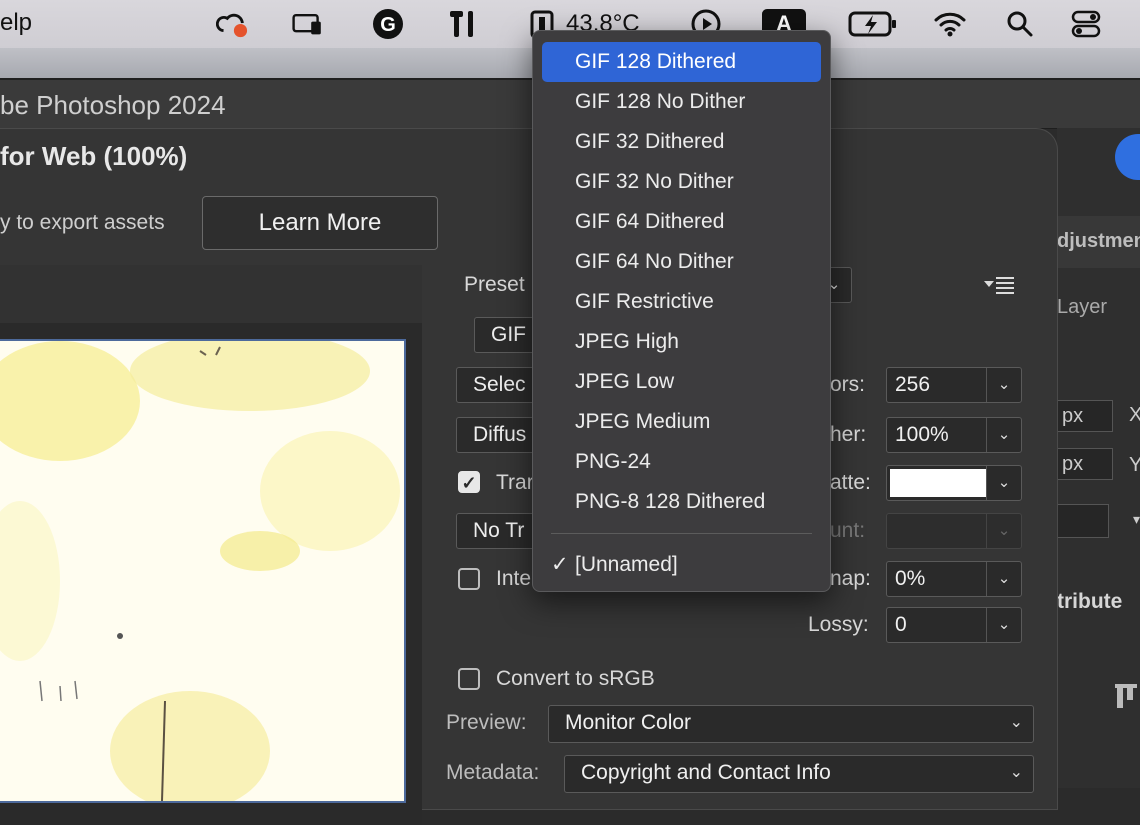  What do you see at coordinates (1090, 601) in the screenshot?
I see `attribute-label: tribute` at bounding box center [1090, 601].